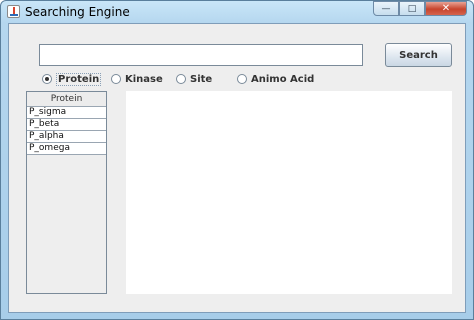  Describe the element at coordinates (283, 79) in the screenshot. I see `radio-label-animo-acid: Animo Acid` at that location.